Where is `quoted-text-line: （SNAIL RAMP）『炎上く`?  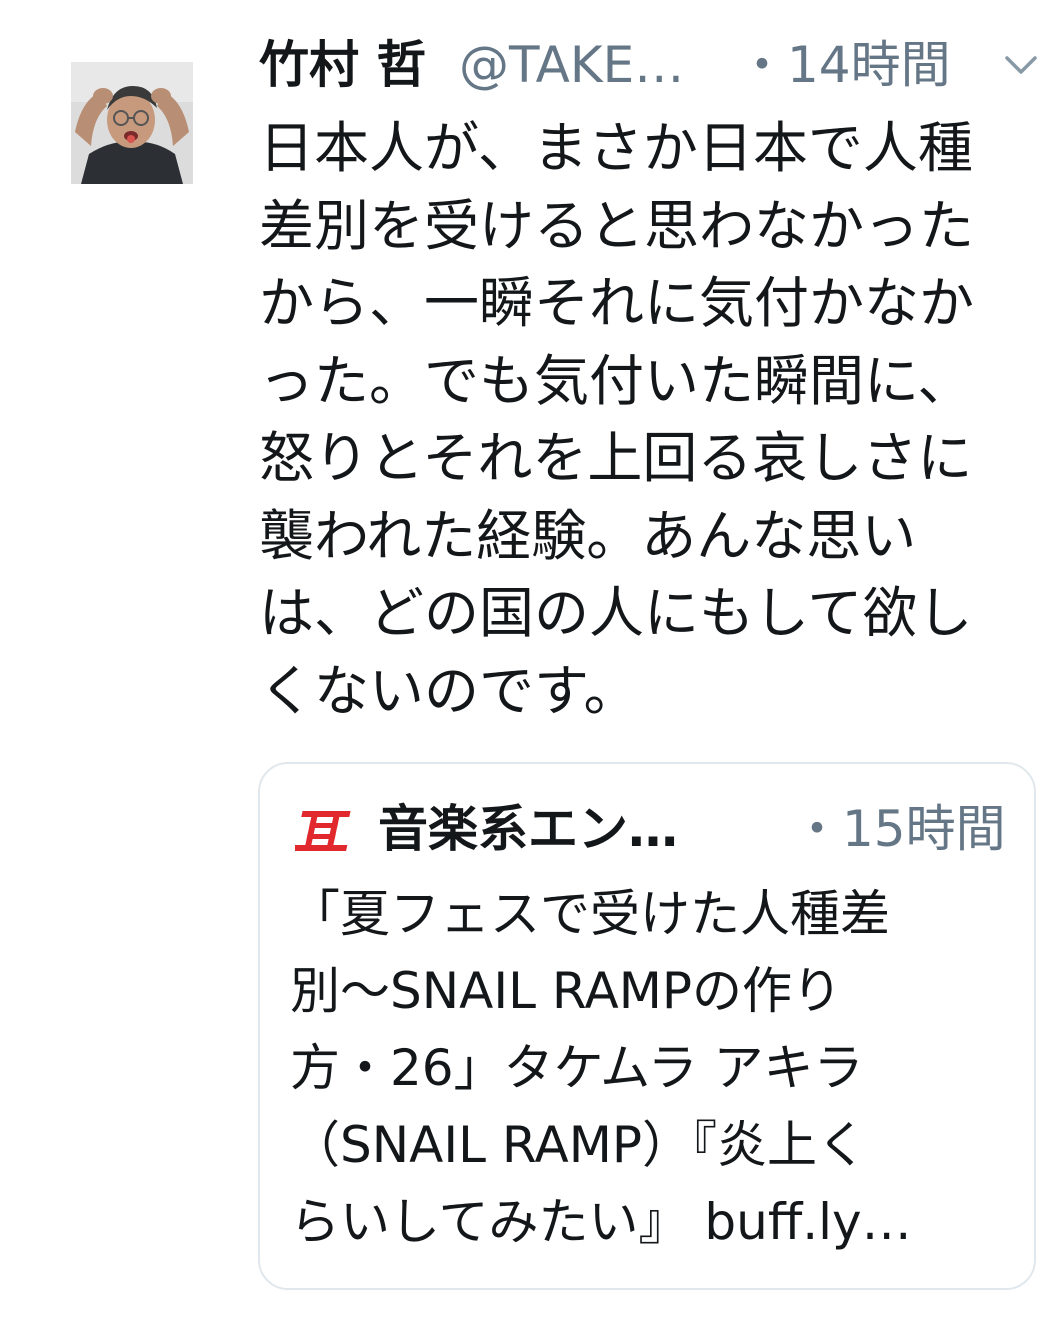 quoted-text-line: （SNAIL RAMP）『炎上く is located at coordinates (579, 1145).